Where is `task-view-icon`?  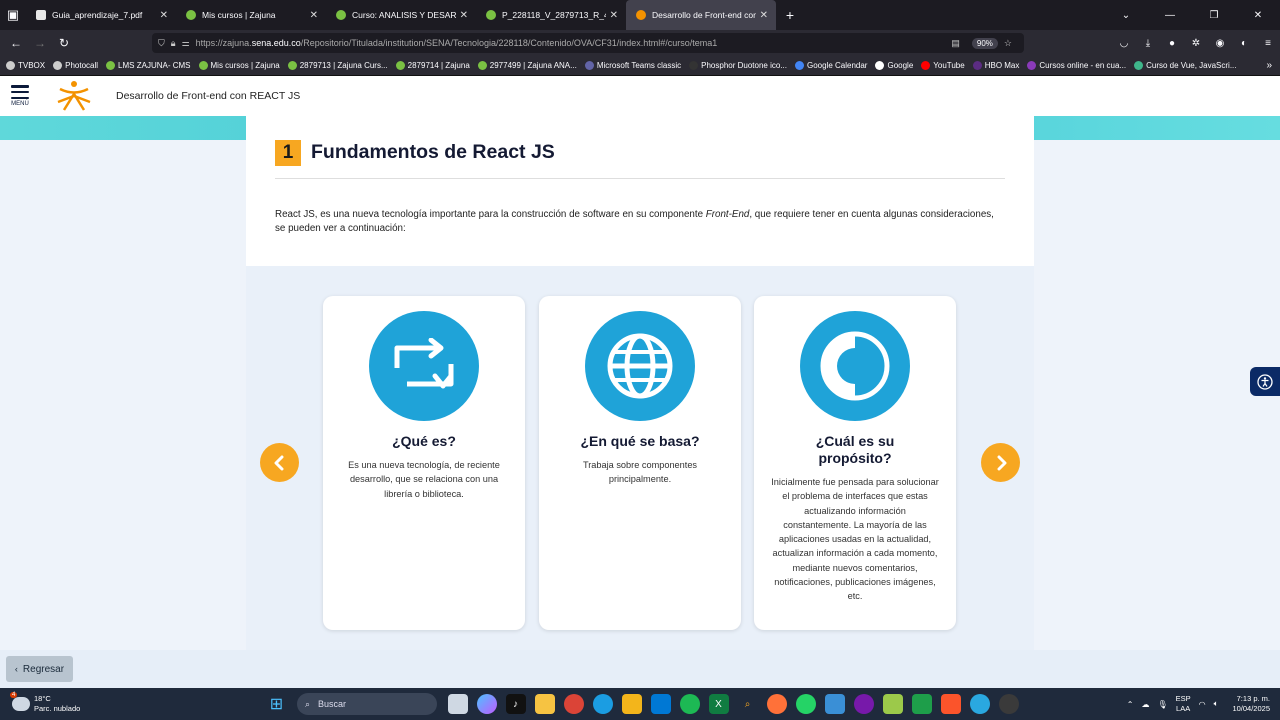 task-view-icon is located at coordinates (457, 704).